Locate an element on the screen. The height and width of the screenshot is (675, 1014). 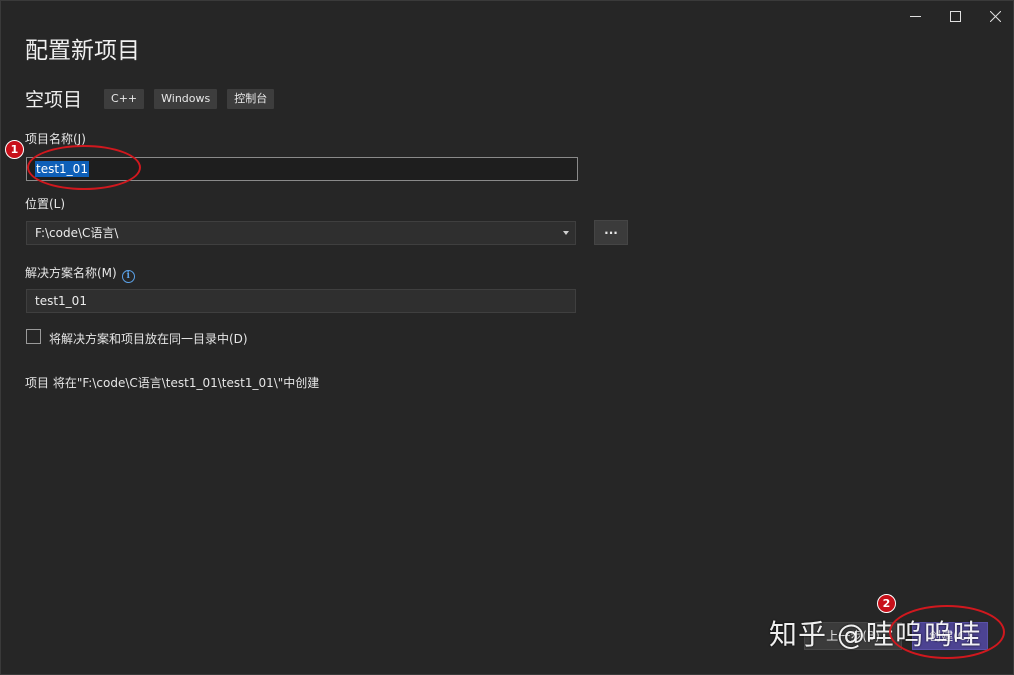
solution-name-input: test1_01 is located at coordinates (301, 301).